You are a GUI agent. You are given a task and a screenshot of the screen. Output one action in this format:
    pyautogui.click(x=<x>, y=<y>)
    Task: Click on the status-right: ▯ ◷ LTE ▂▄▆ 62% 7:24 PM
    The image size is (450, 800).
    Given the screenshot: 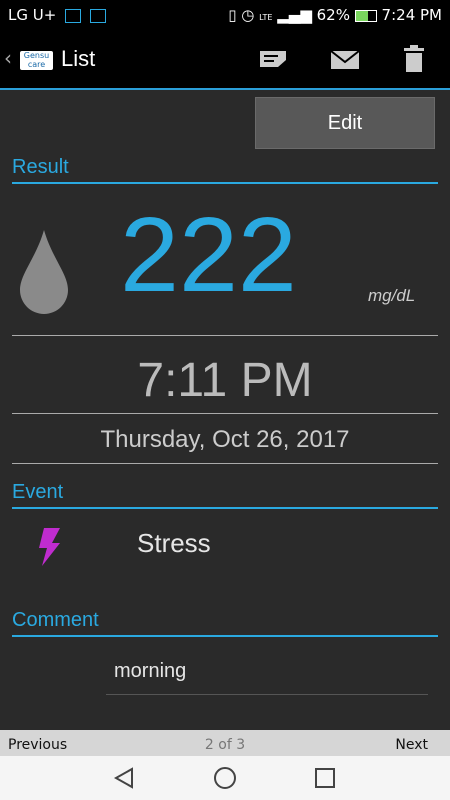 What is the action you would take?
    pyautogui.click(x=335, y=15)
    